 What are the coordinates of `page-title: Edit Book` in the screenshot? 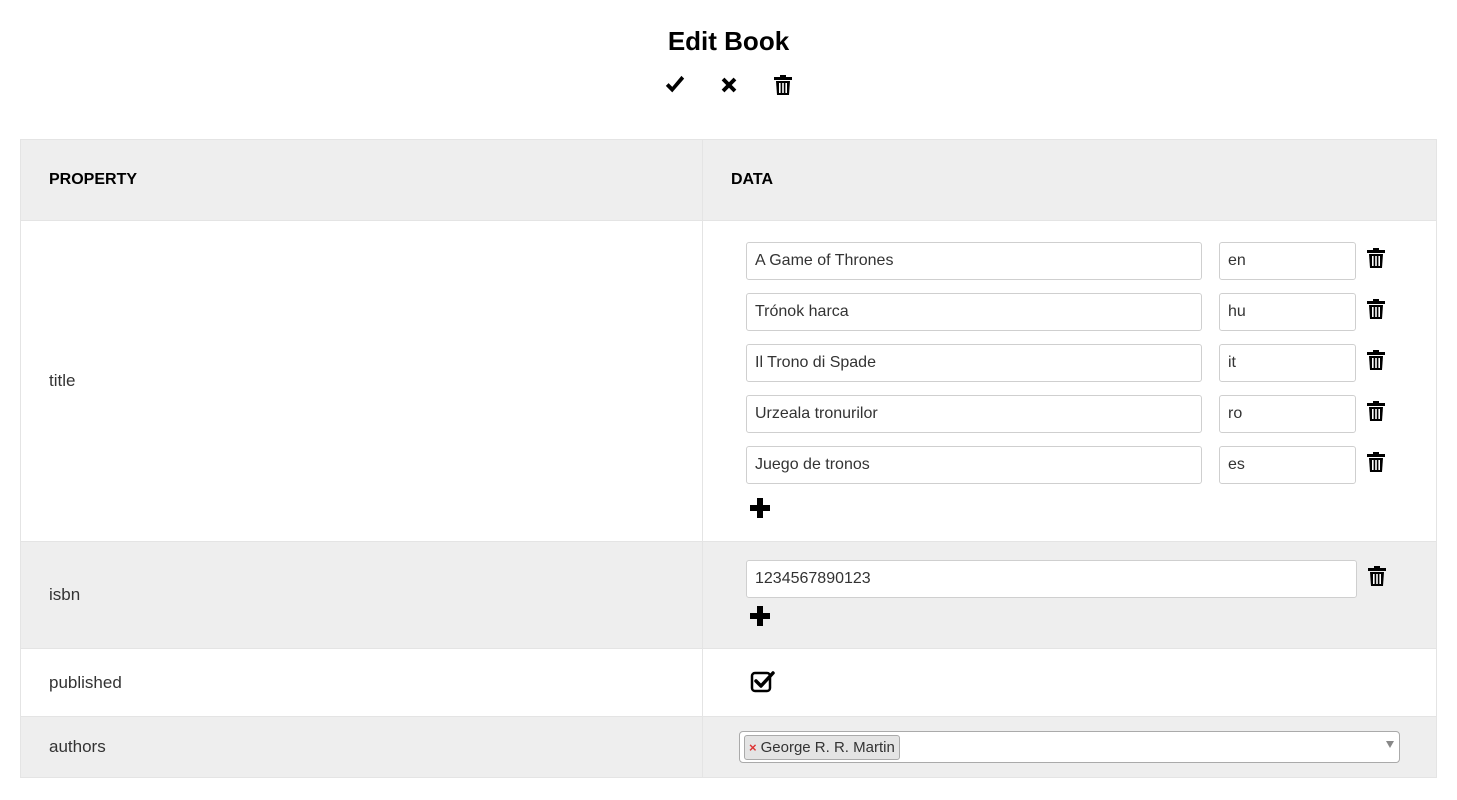 It's located at (728, 41).